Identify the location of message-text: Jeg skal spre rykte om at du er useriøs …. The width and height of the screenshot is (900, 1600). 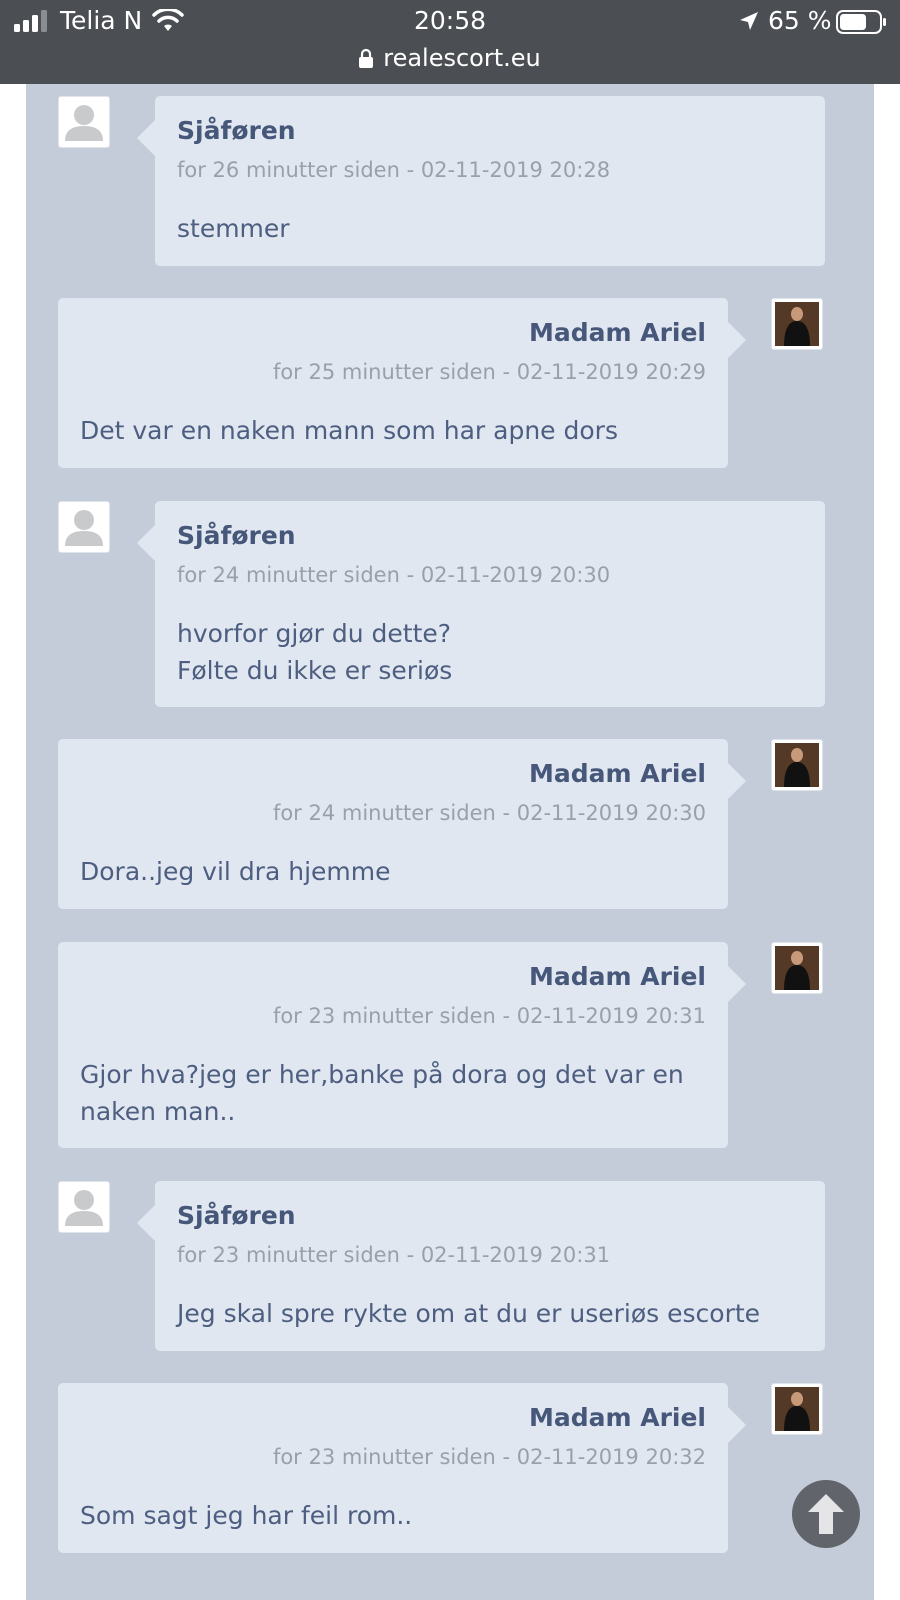
(469, 1313).